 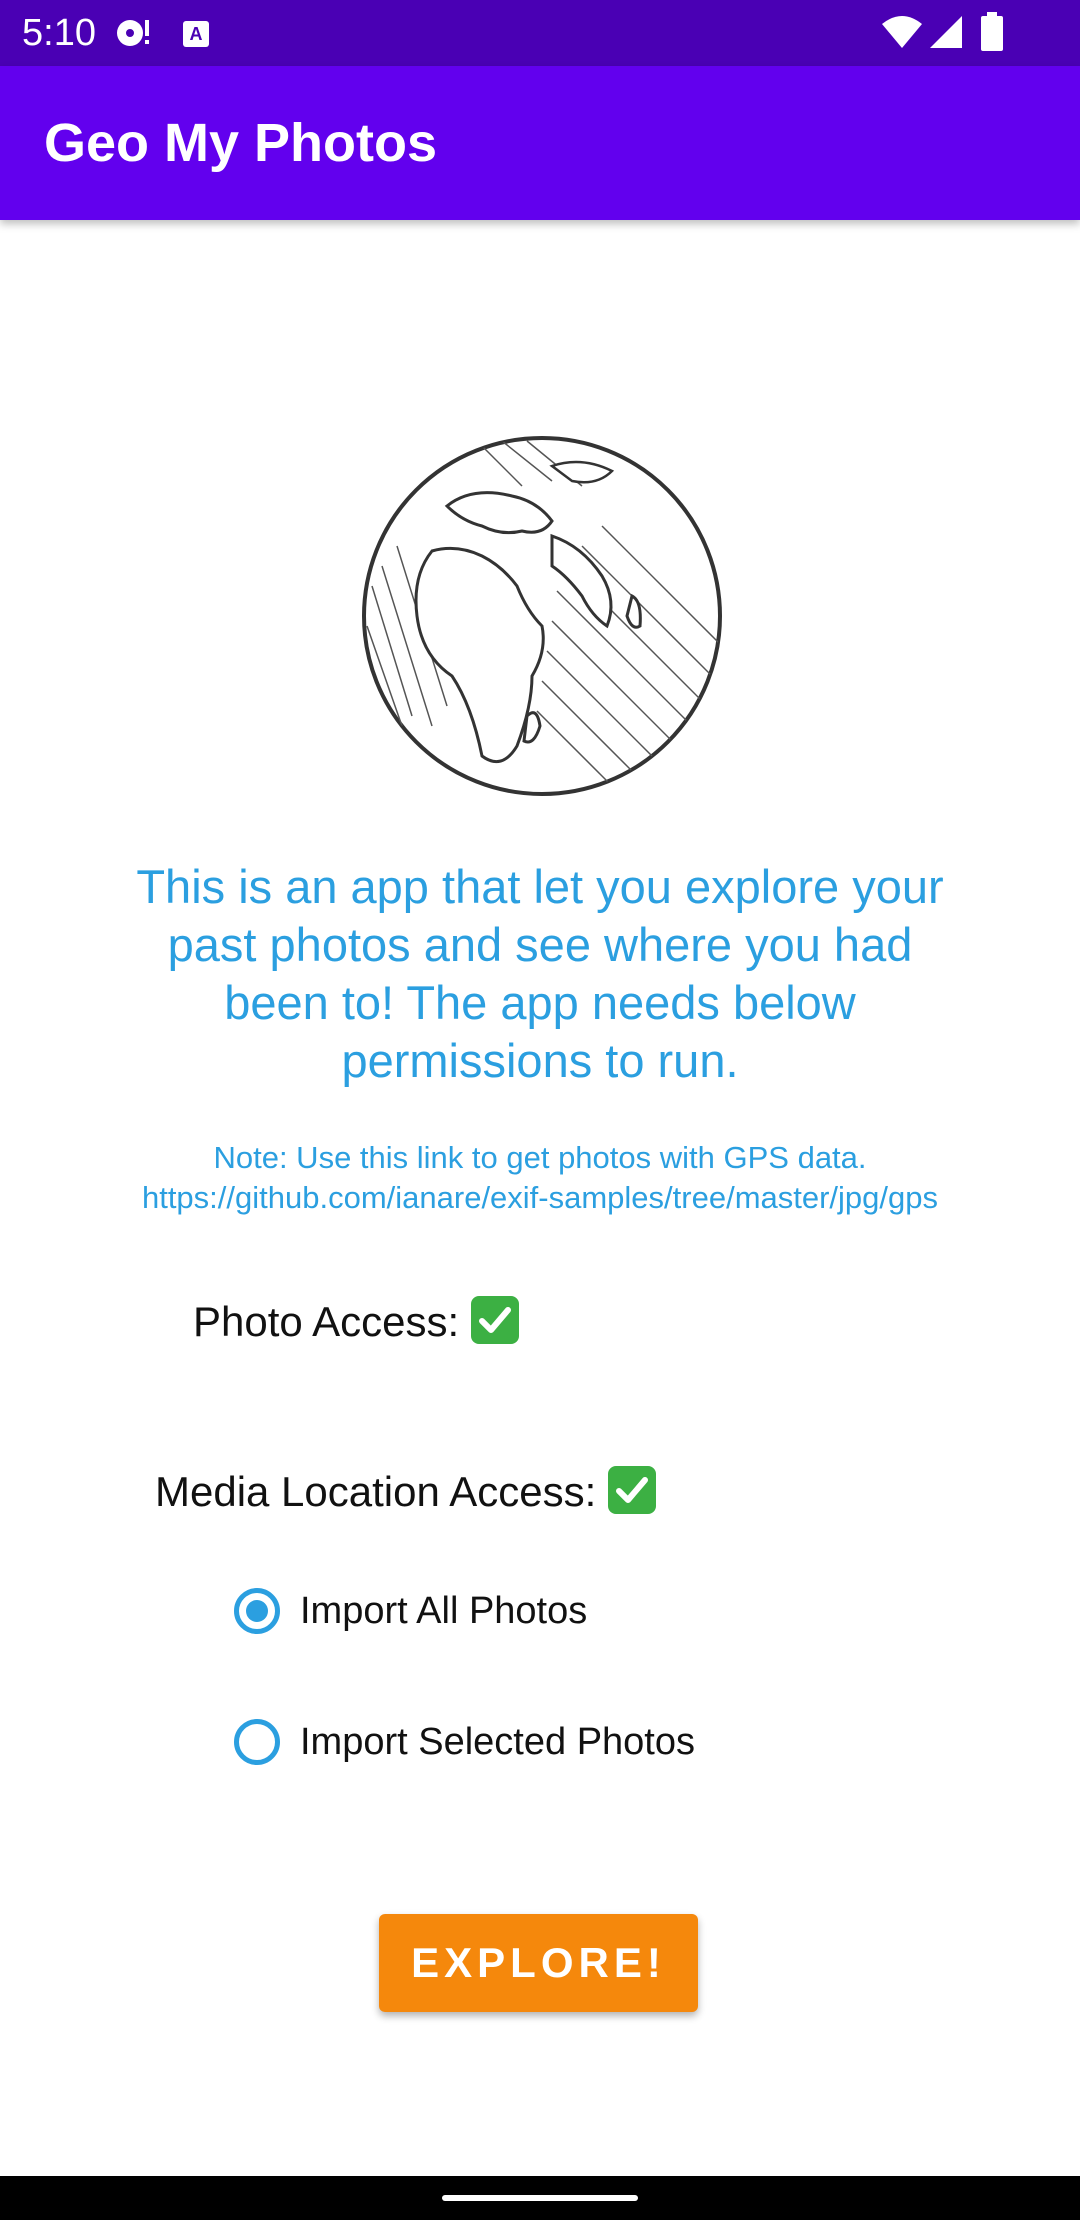 I want to click on media-icon, so click(x=134, y=35).